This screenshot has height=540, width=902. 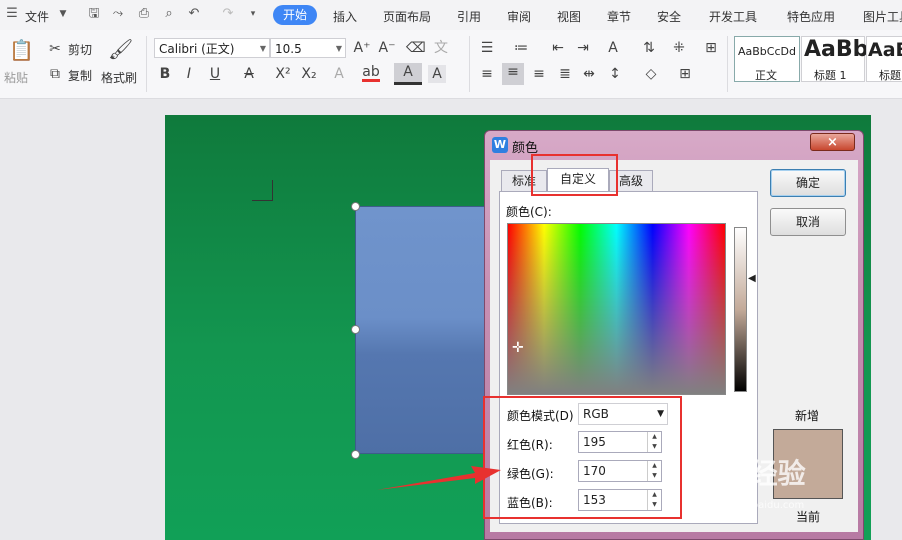 I want to click on distribute-icon: ⇹, so click(x=589, y=74).